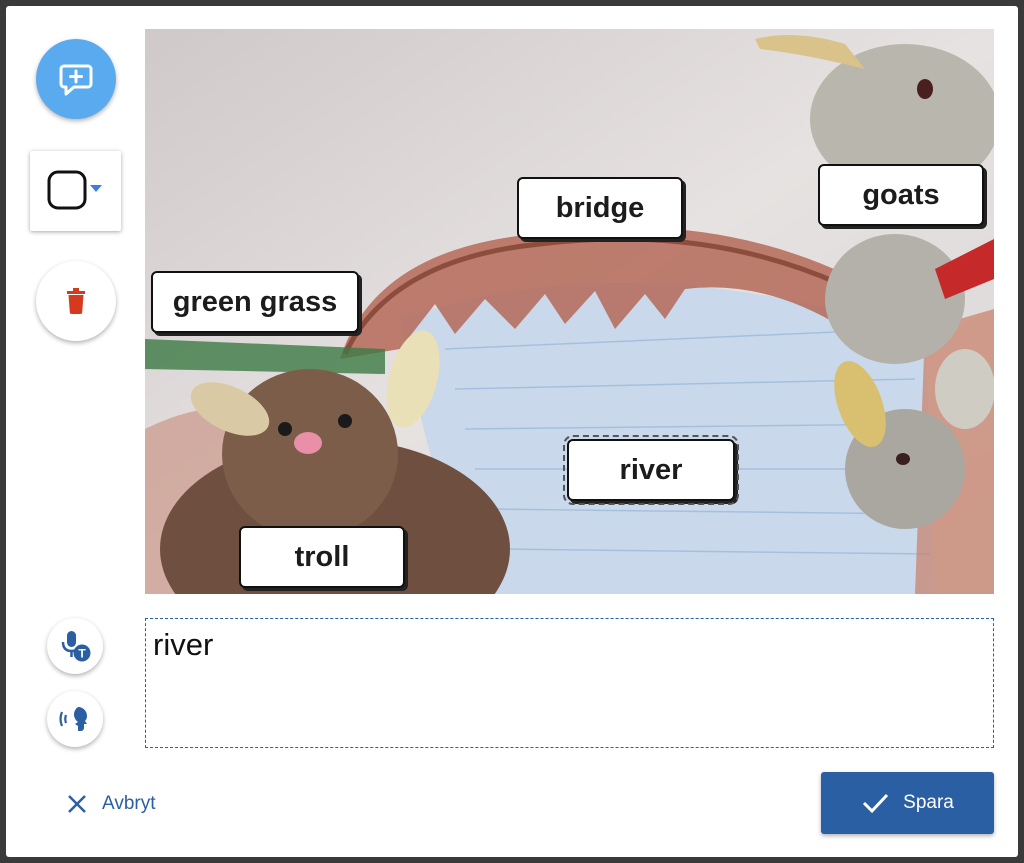  Describe the element at coordinates (82, 654) in the screenshot. I see `svg-text: T` at that location.